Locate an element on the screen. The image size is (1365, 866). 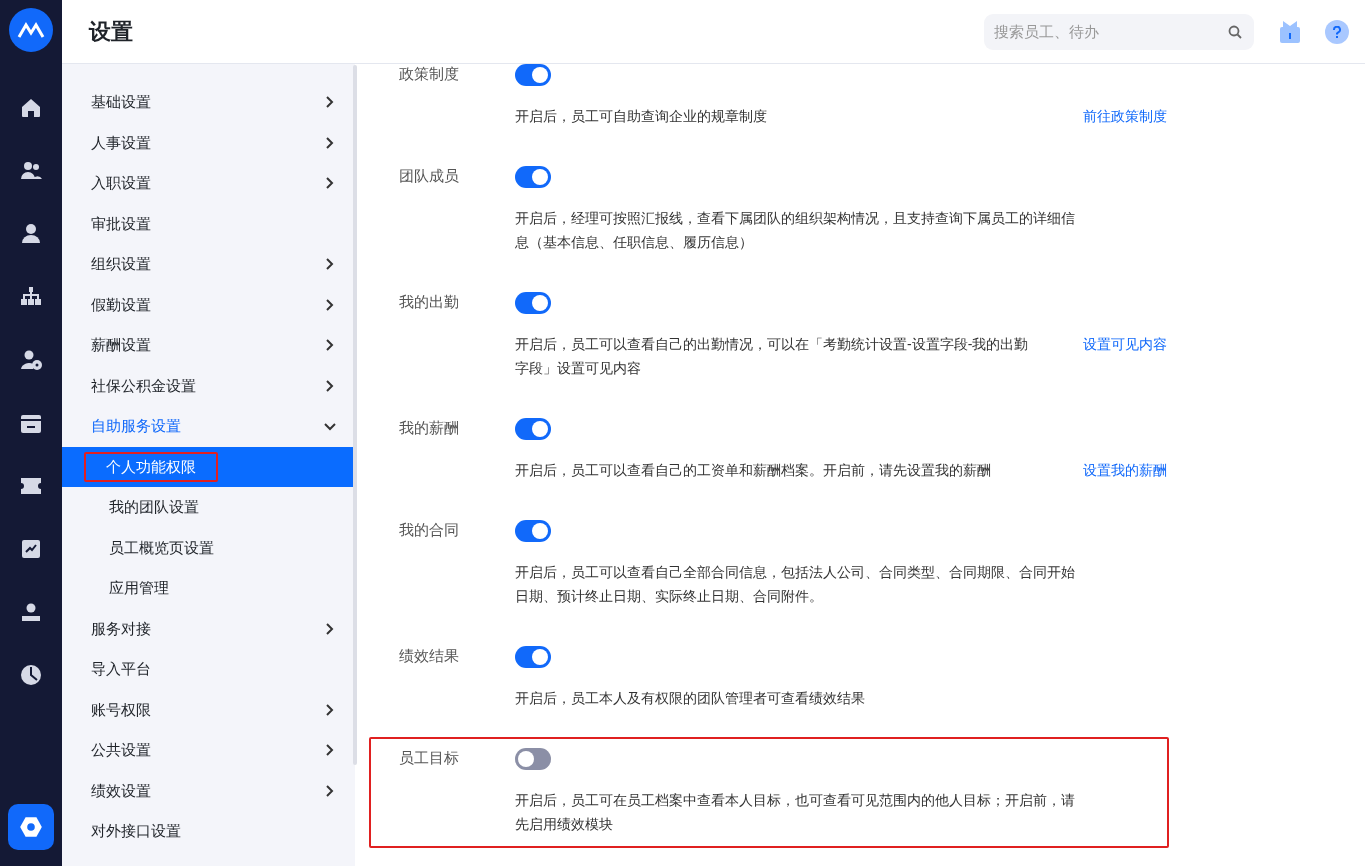
sidebar-item: 员工概览页设置 is located at coordinates (208, 547).